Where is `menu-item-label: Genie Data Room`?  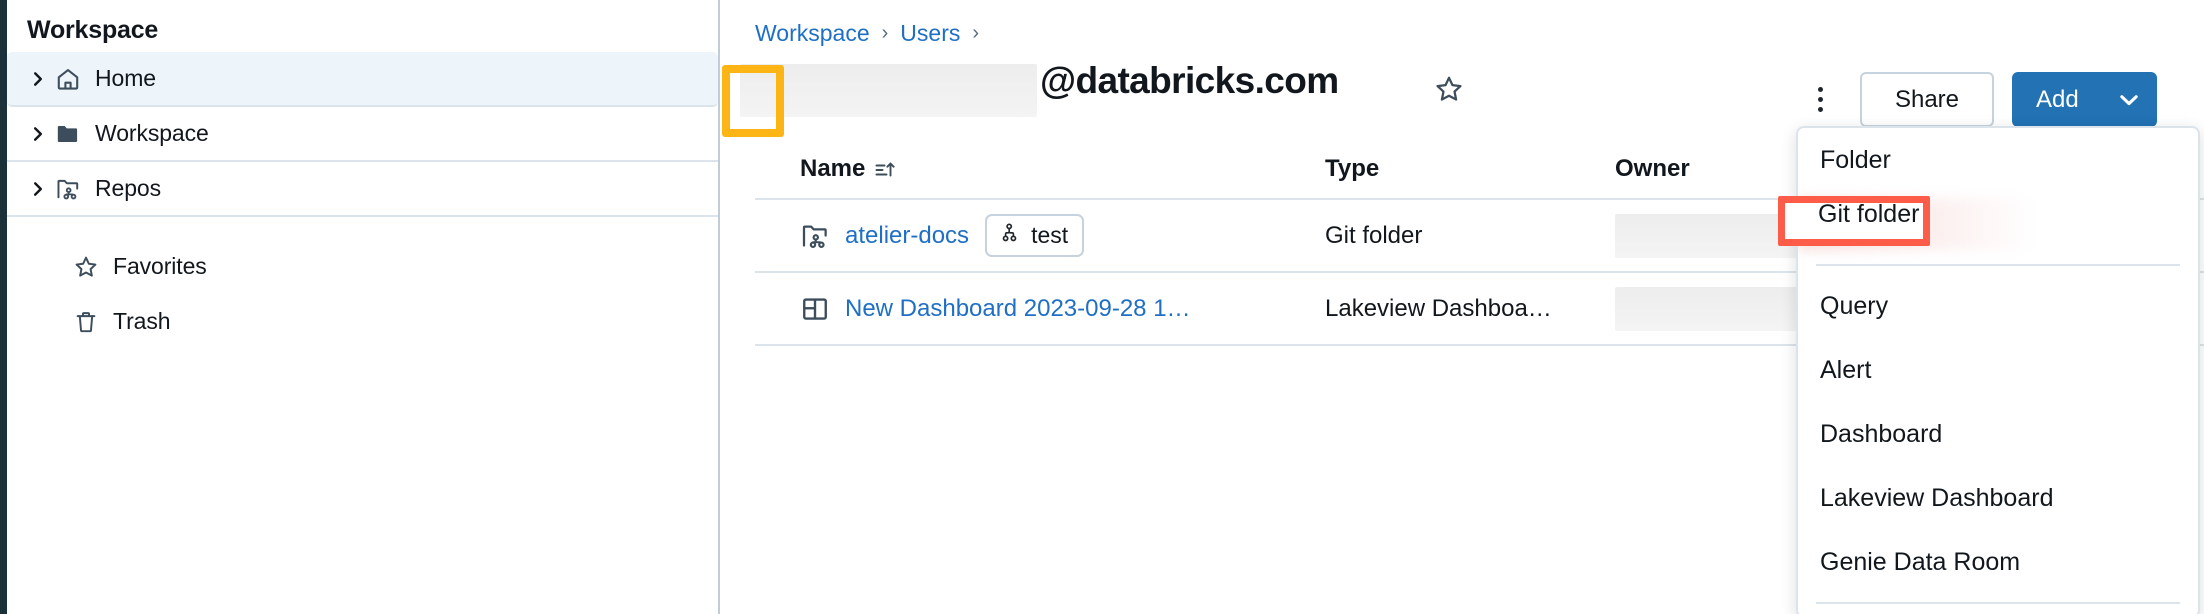
menu-item-label: Genie Data Room is located at coordinates (1920, 561).